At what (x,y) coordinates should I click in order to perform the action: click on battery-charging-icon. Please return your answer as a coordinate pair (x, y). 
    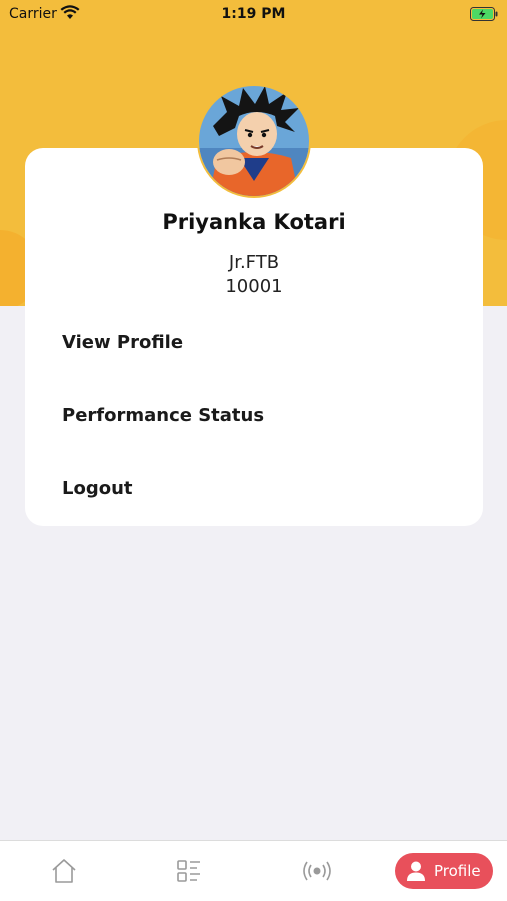
    Looking at the image, I should click on (484, 14).